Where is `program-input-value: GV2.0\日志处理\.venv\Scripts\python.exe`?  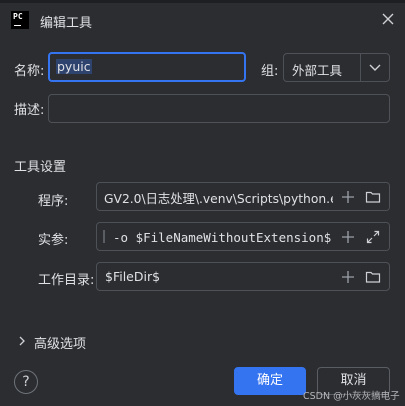 program-input-value: GV2.0\日志处理\.venv\Scripts\python.exe is located at coordinates (228, 199).